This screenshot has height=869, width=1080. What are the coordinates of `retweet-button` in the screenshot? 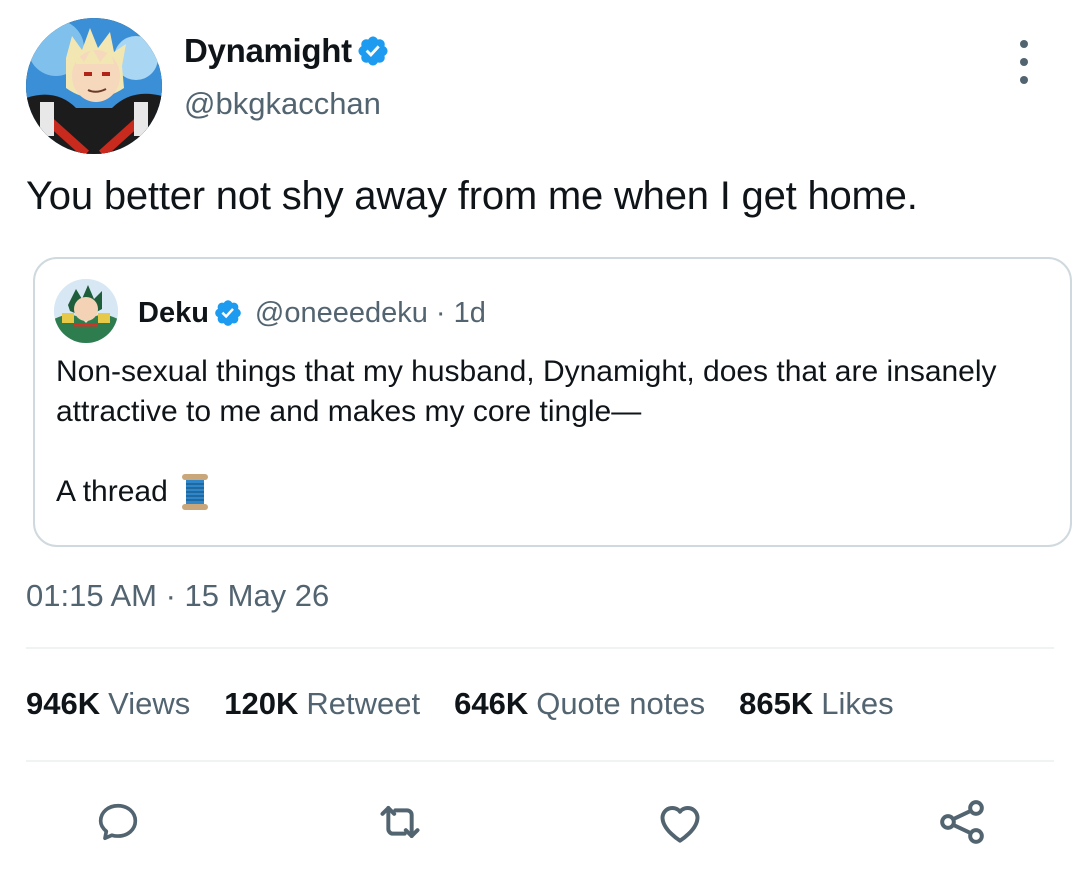 It's located at (400, 824).